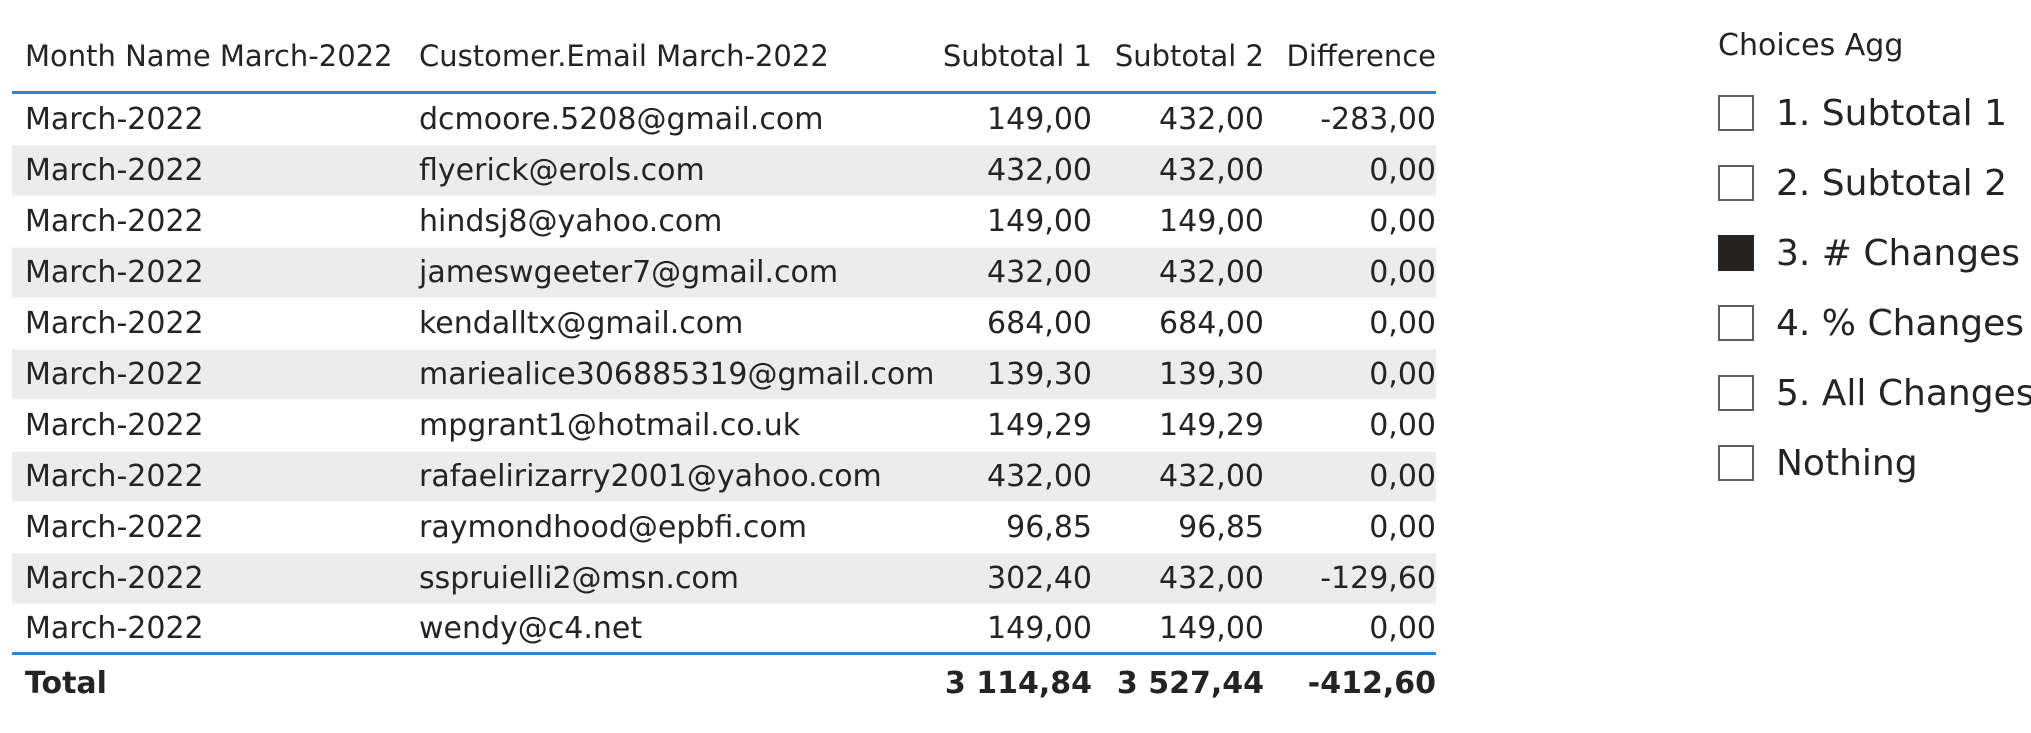 This screenshot has height=733, width=2031. What do you see at coordinates (1004, 56) in the screenshot?
I see `column-header-subtotal-1: Subtotal 1` at bounding box center [1004, 56].